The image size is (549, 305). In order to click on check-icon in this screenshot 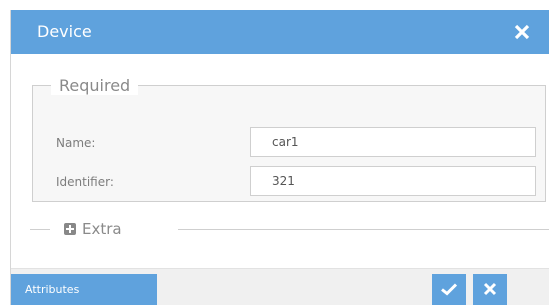, I will do `click(449, 289)`.